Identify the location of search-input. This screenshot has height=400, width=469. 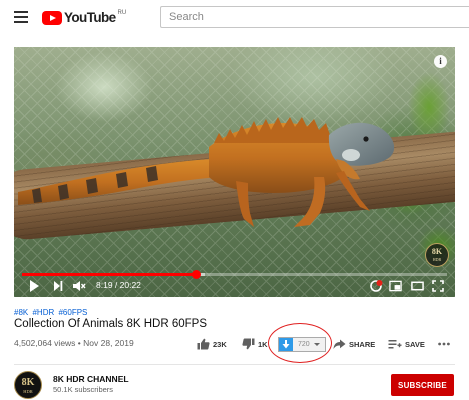
(314, 17).